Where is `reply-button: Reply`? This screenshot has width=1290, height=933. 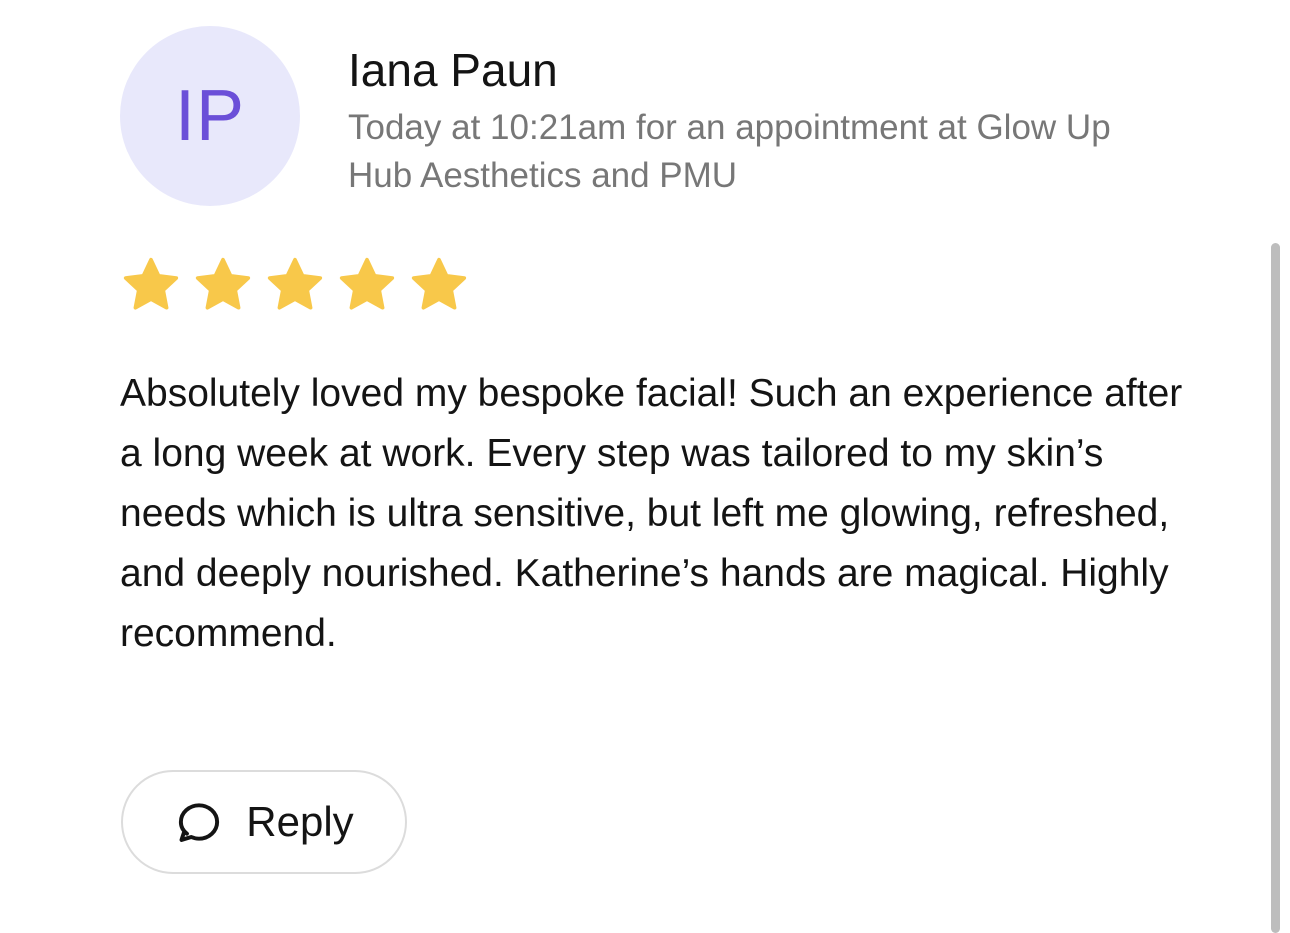 reply-button: Reply is located at coordinates (264, 822).